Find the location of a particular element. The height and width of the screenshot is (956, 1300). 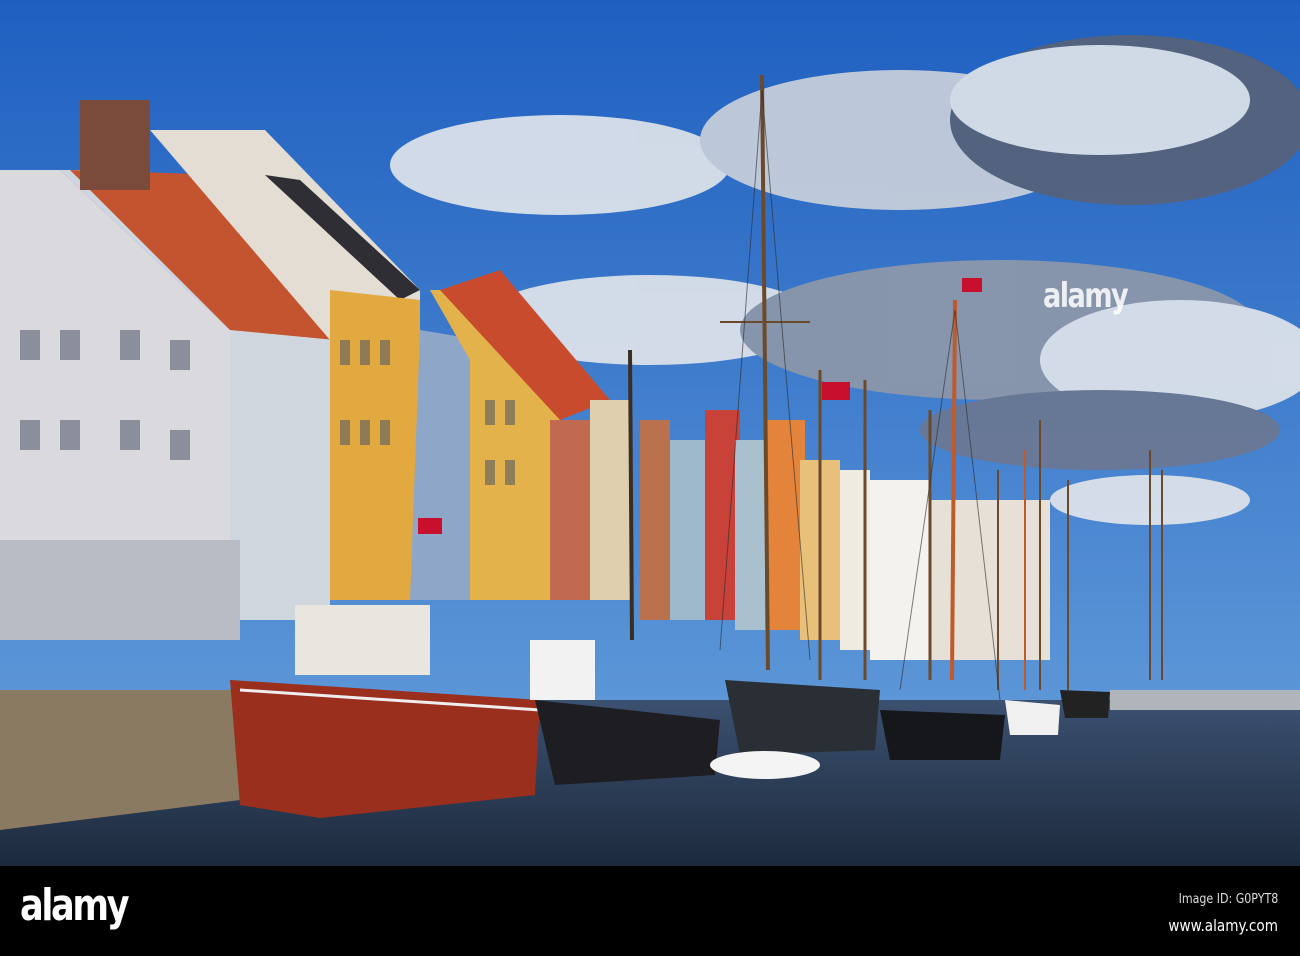

footer-bar: alamy Image ID: G0PYT8 www.alamy.com is located at coordinates (650, 911).